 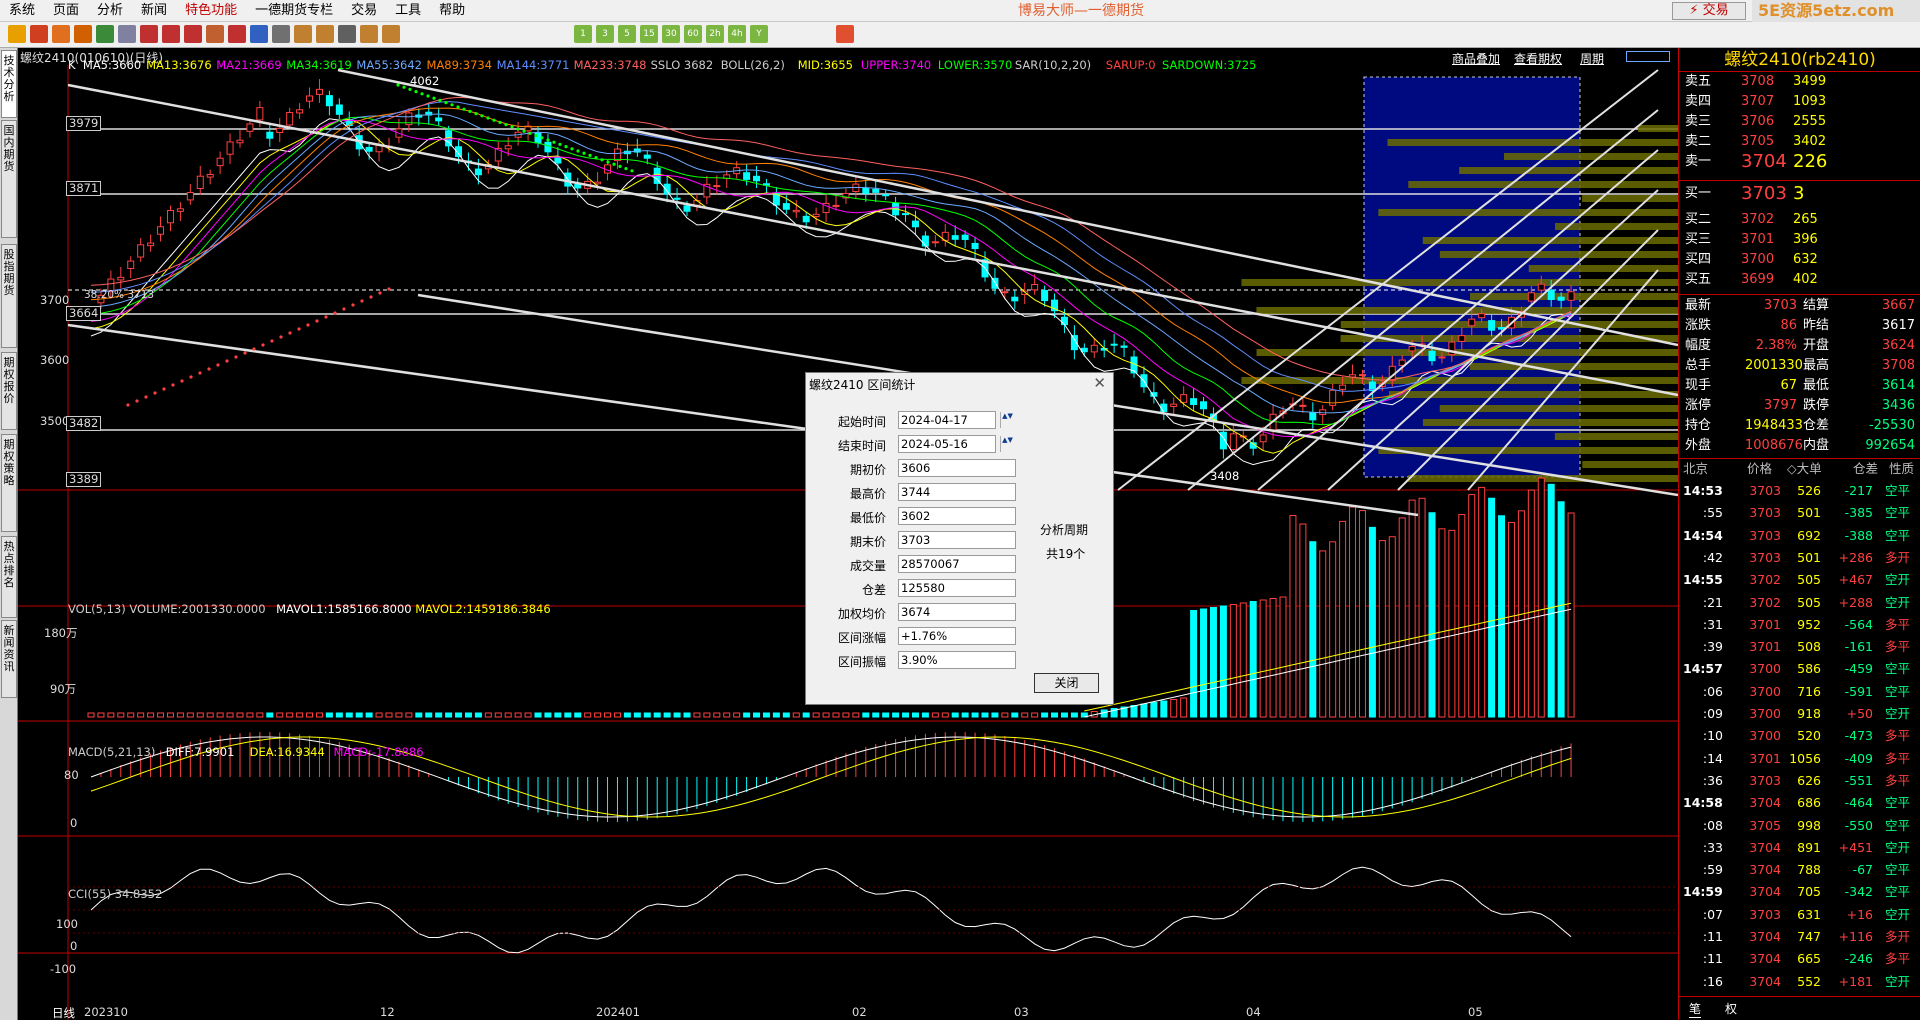 What do you see at coordinates (957, 540) in the screenshot?
I see `value-field: 3703` at bounding box center [957, 540].